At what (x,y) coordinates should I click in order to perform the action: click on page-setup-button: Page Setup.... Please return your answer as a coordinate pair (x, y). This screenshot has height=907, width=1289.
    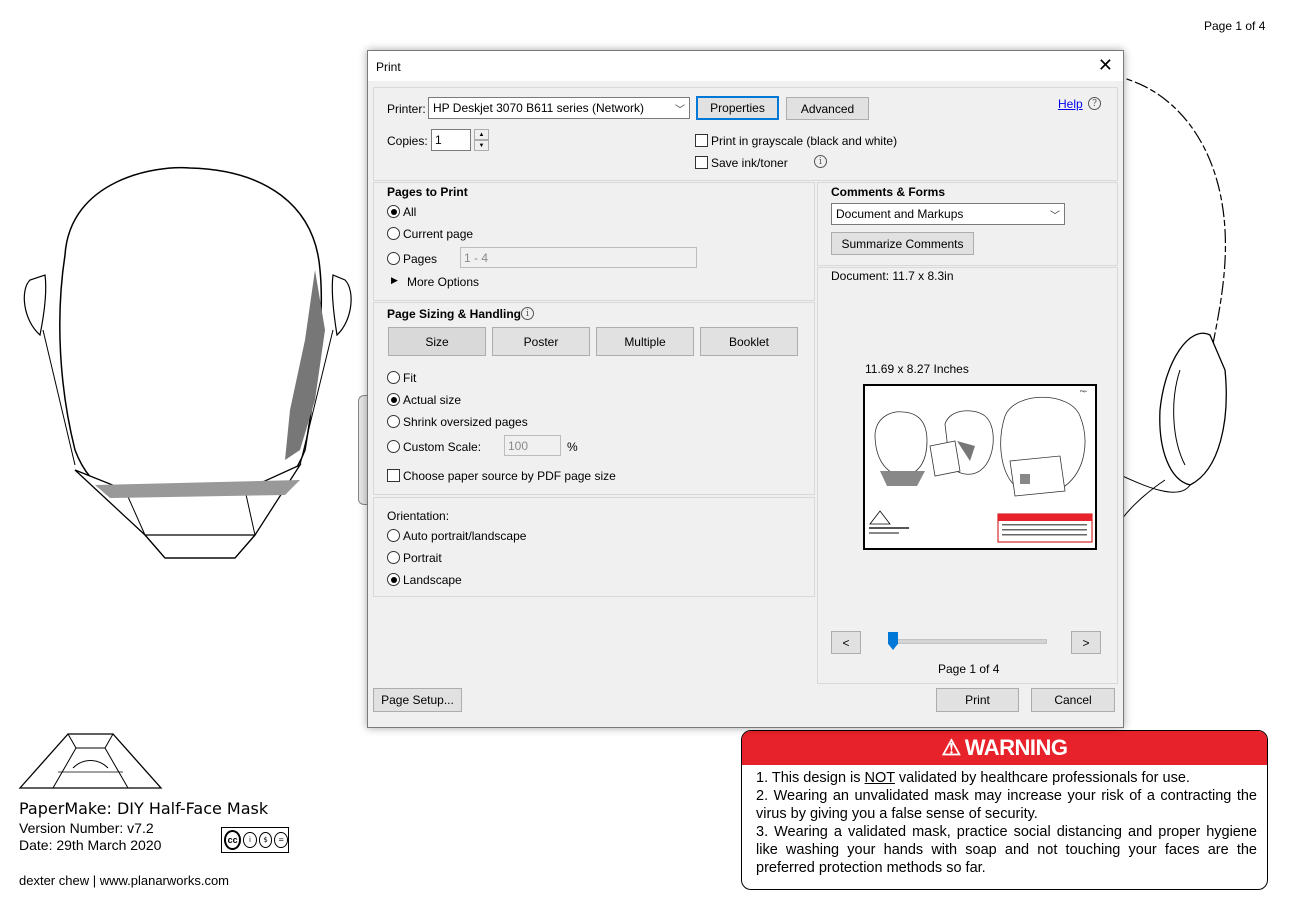
    Looking at the image, I should click on (417, 700).